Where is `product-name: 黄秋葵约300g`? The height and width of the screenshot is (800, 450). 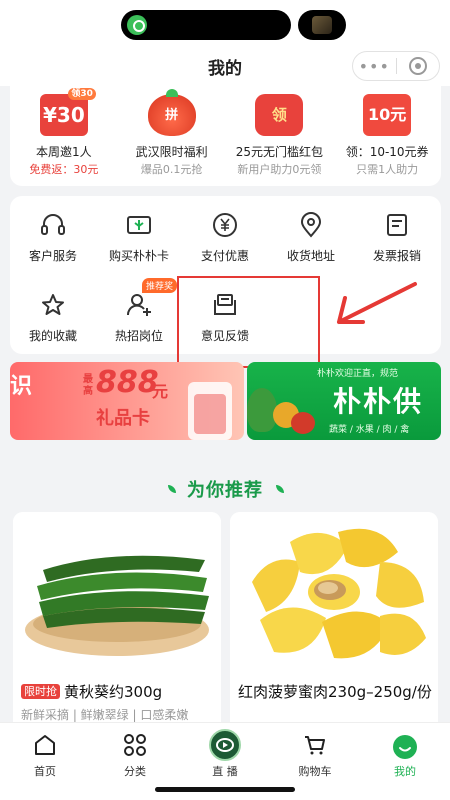
product-name: 黄秋葵约300g is located at coordinates (113, 692).